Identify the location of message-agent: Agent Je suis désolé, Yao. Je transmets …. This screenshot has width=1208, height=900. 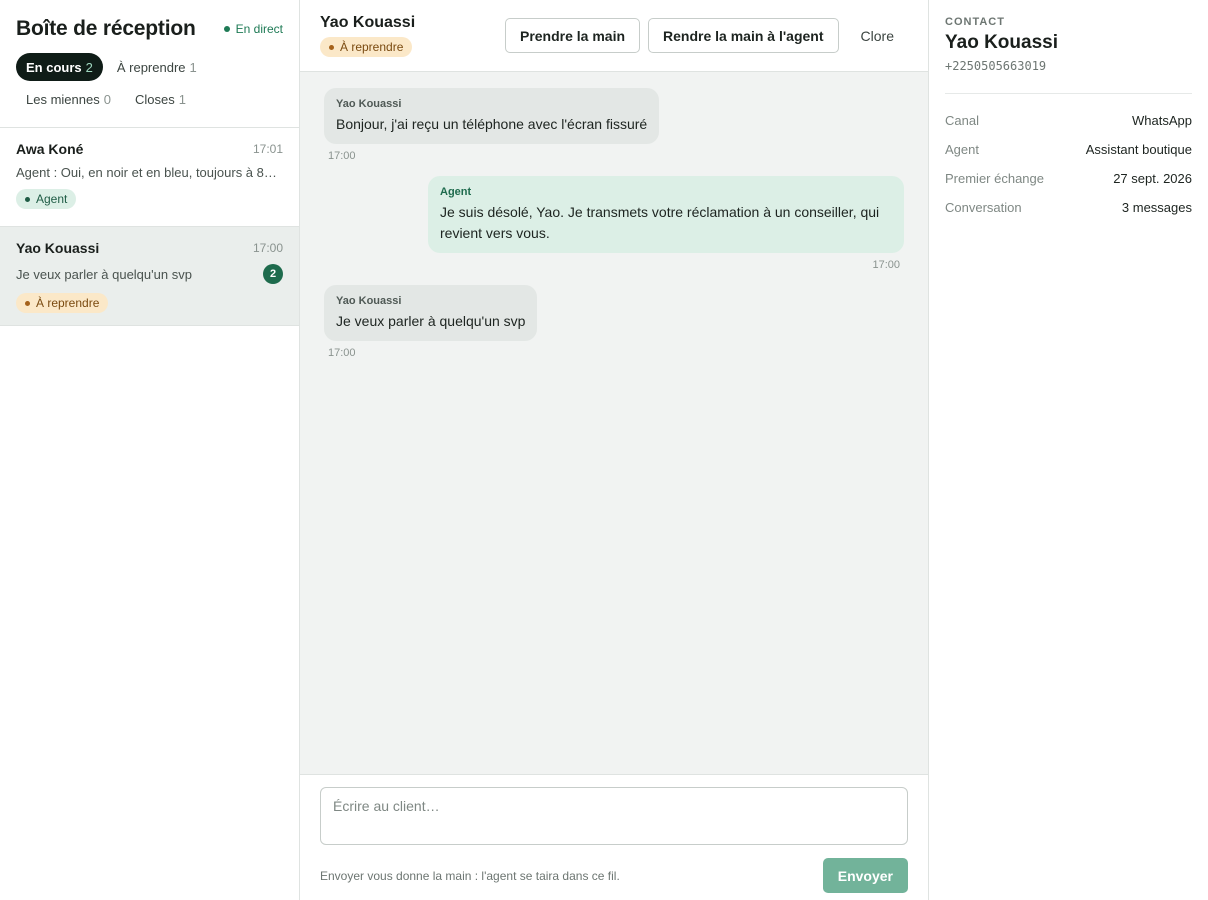
(614, 223).